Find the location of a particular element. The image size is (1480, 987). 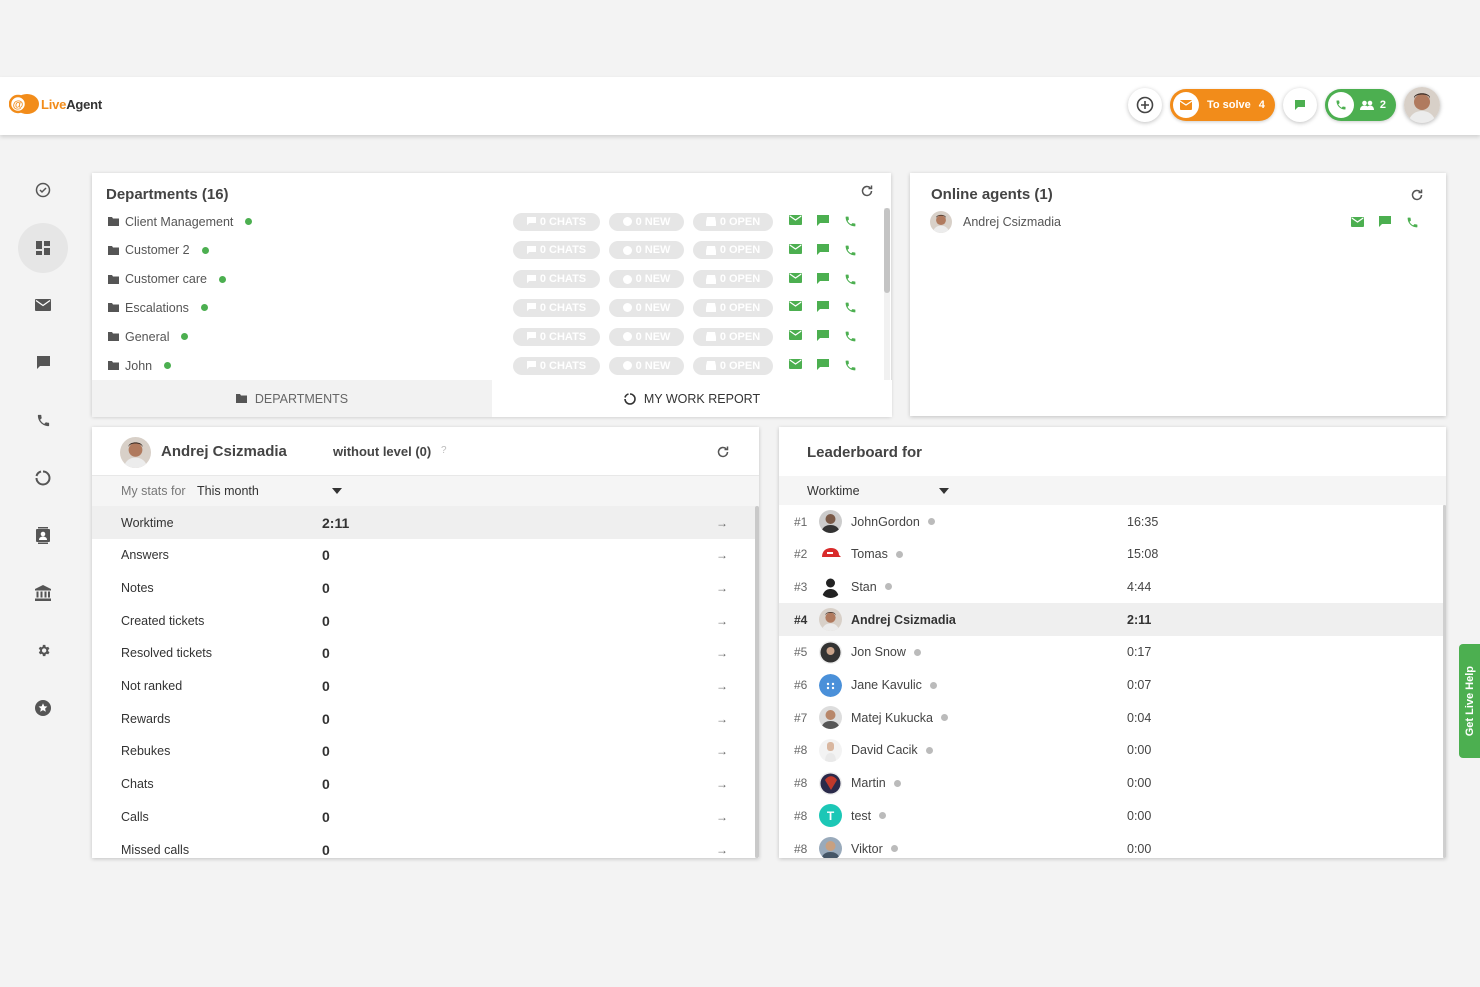

leaderboard-row: #7 Matej Kukucka 0:04 is located at coordinates (1112, 717).